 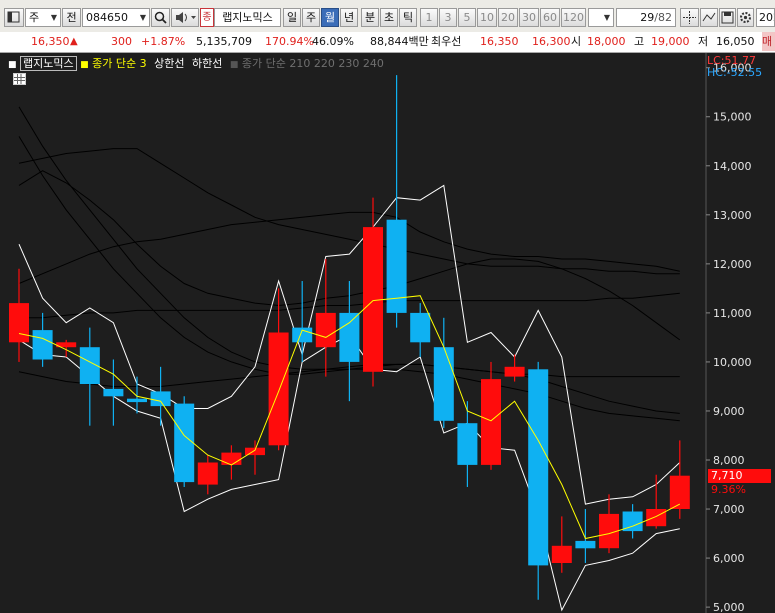 What do you see at coordinates (573, 17) in the screenshot?
I see `interval-button: 120` at bounding box center [573, 17].